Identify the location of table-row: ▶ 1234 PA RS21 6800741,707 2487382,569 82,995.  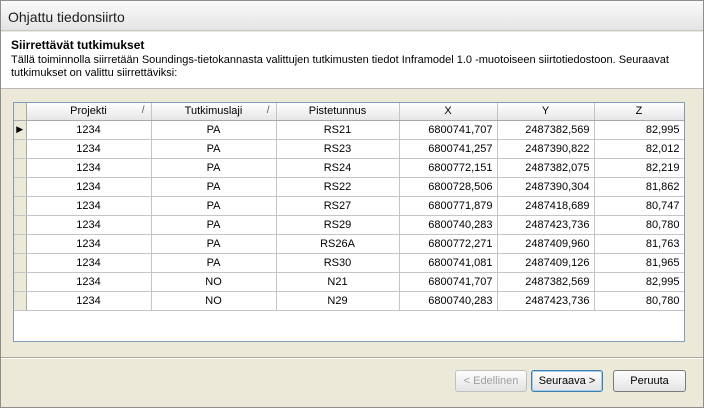
(349, 130).